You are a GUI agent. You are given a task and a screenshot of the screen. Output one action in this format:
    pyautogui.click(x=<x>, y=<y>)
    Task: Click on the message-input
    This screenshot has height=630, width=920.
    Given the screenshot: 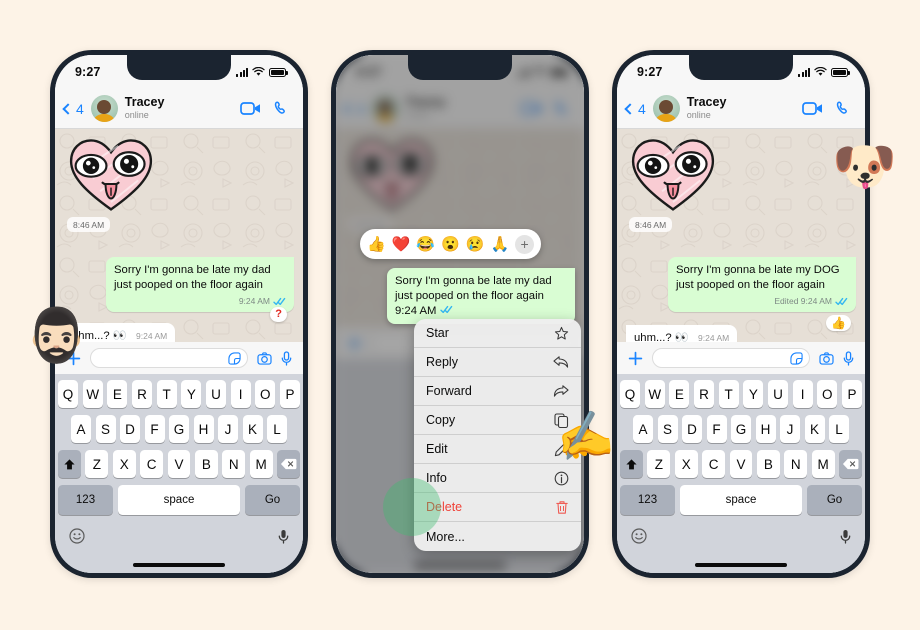 What is the action you would take?
    pyautogui.click(x=731, y=358)
    